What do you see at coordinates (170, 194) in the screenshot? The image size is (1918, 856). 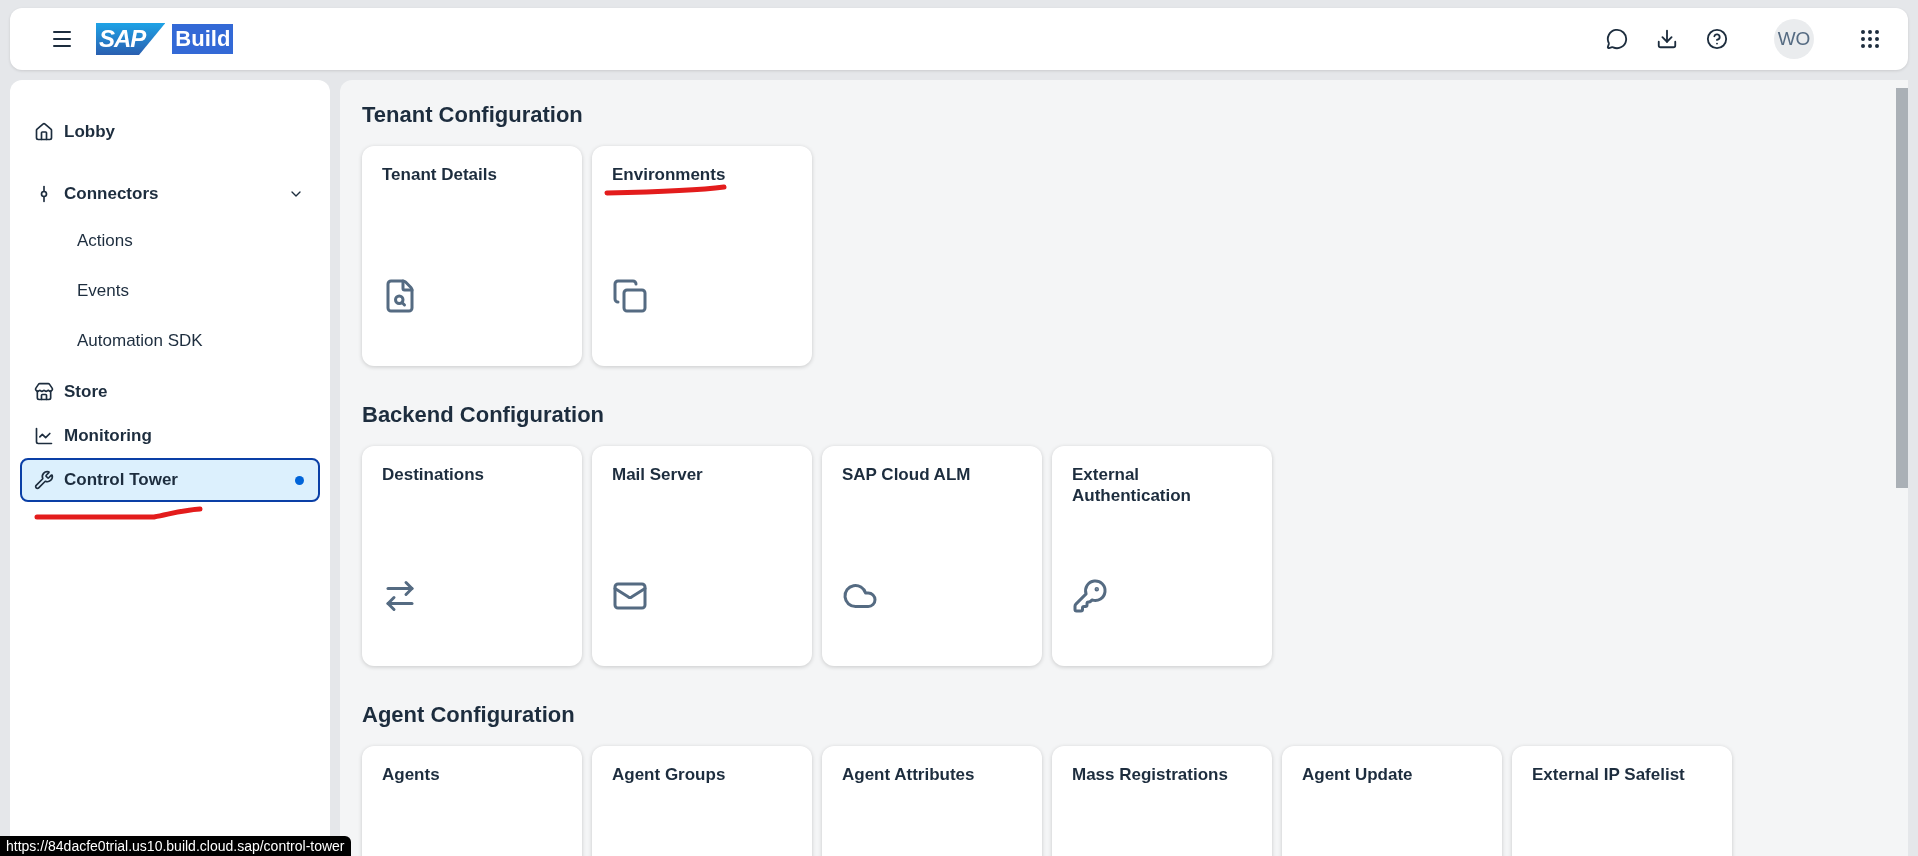 I see `nav-item: Connectors` at bounding box center [170, 194].